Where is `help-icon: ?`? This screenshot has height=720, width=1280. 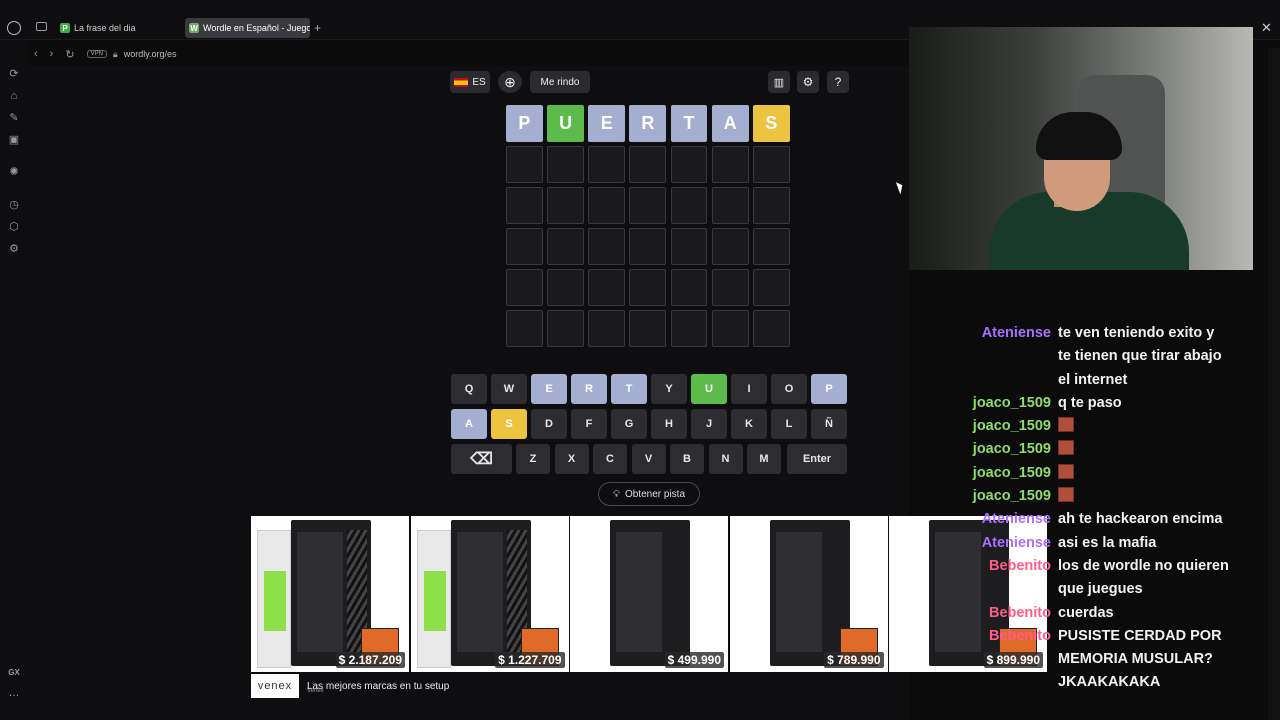 help-icon: ? is located at coordinates (838, 82).